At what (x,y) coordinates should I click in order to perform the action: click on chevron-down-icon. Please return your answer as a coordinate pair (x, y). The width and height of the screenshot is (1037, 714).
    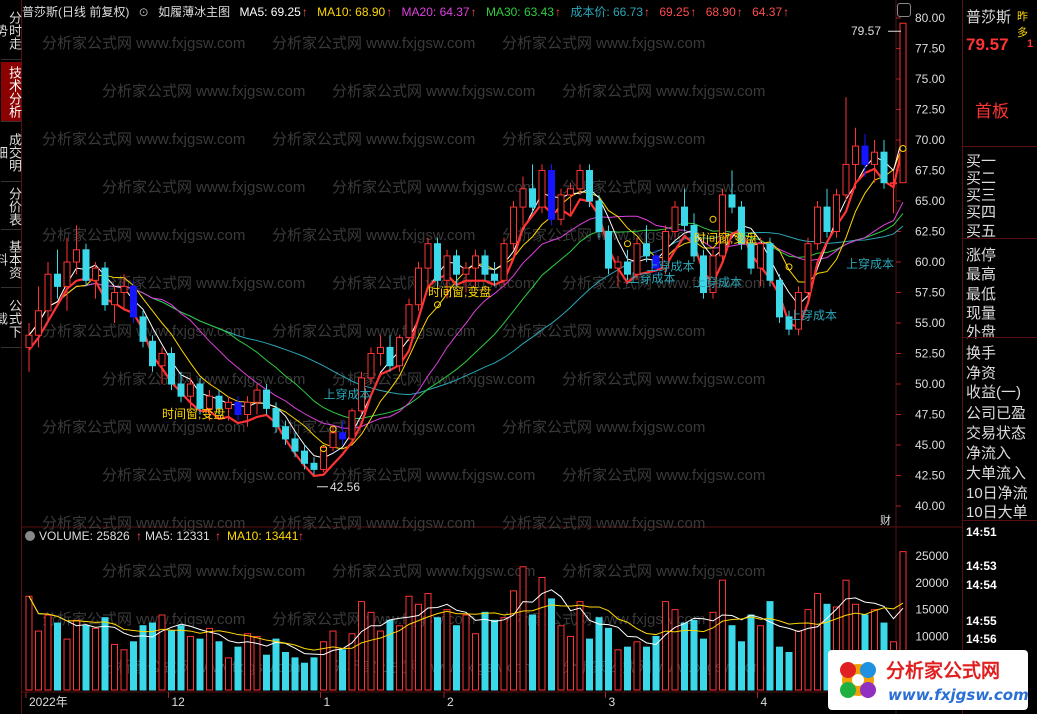
    Looking at the image, I should click on (30, 536).